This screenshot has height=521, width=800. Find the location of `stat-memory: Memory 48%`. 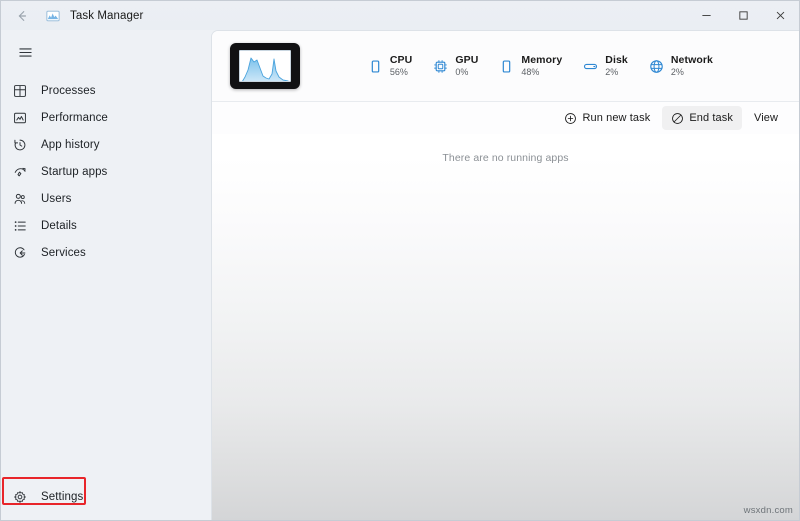

stat-memory: Memory 48% is located at coordinates (530, 65).